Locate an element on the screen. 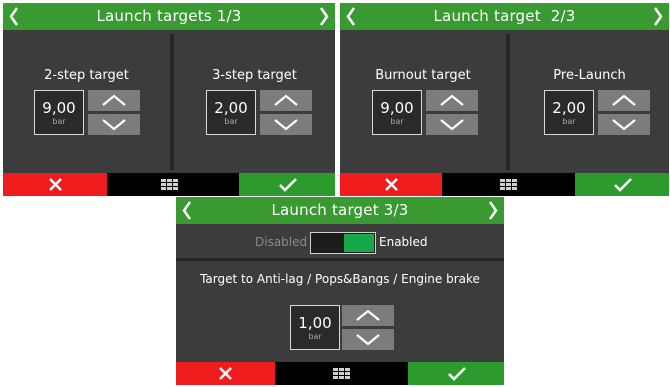  title-bar: Launch target 3/3 is located at coordinates (340, 210).